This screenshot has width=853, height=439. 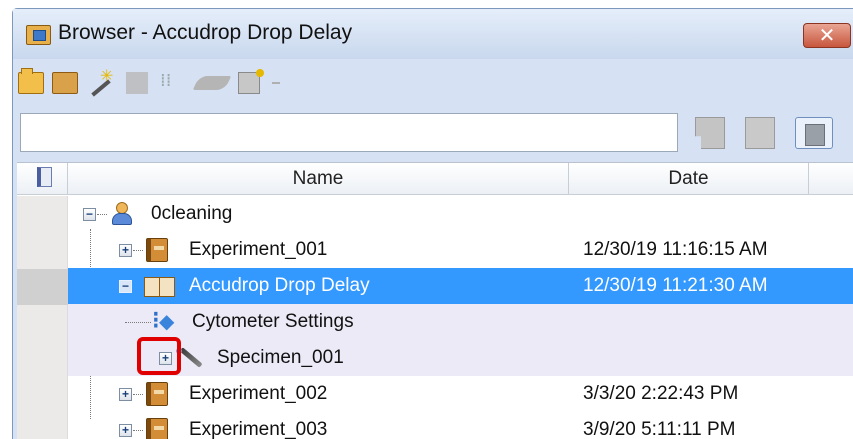 What do you see at coordinates (675, 249) in the screenshot?
I see `tree-date: 12/30/19 11:16:15 AM` at bounding box center [675, 249].